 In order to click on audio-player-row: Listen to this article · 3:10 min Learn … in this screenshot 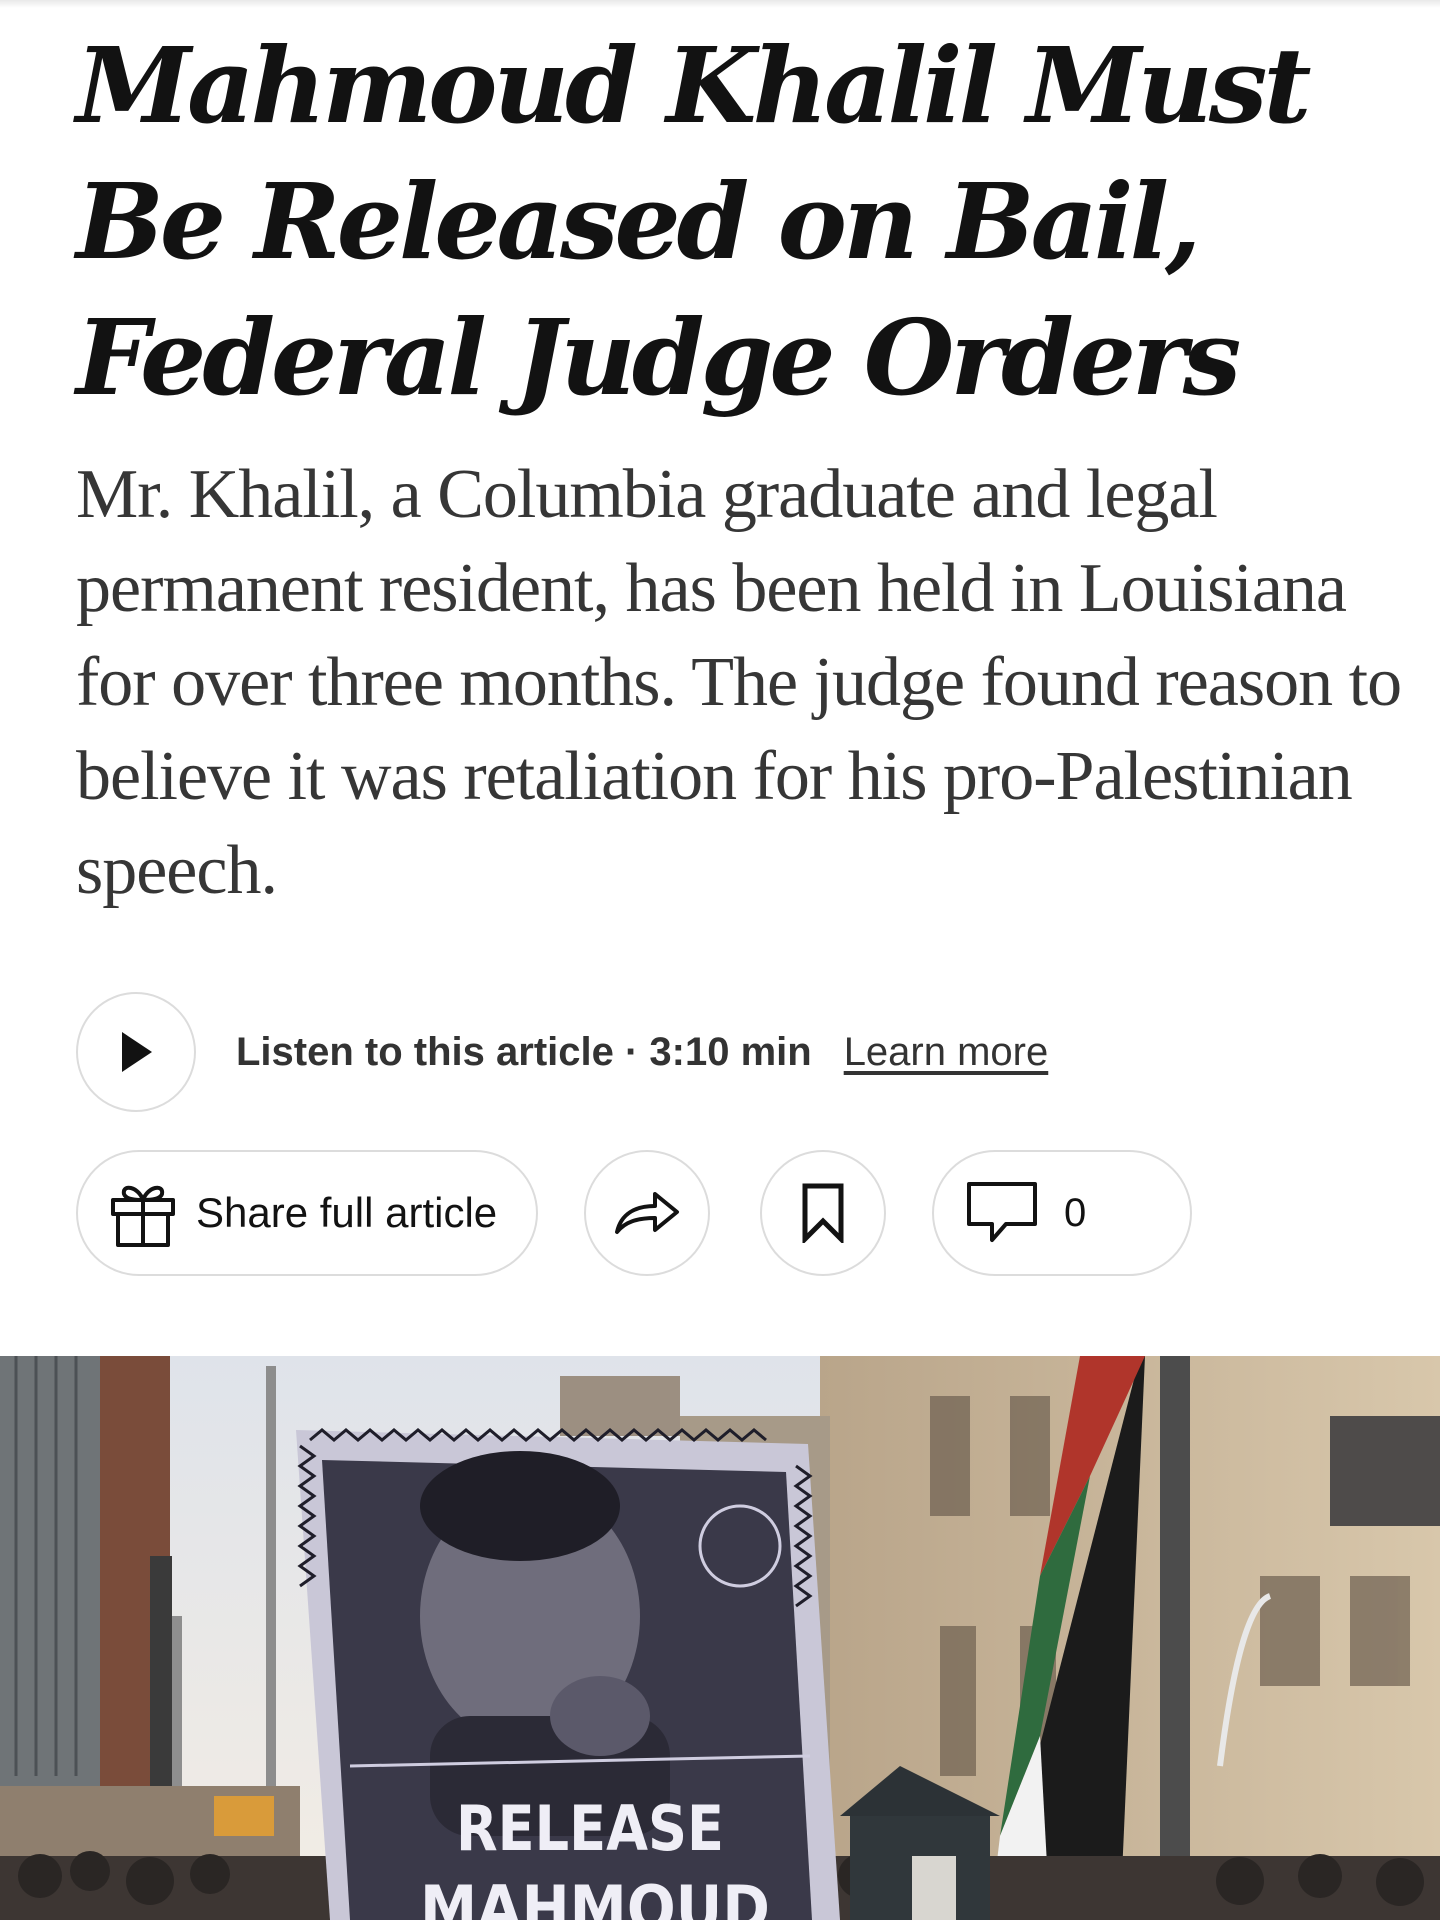, I will do `click(726, 1052)`.